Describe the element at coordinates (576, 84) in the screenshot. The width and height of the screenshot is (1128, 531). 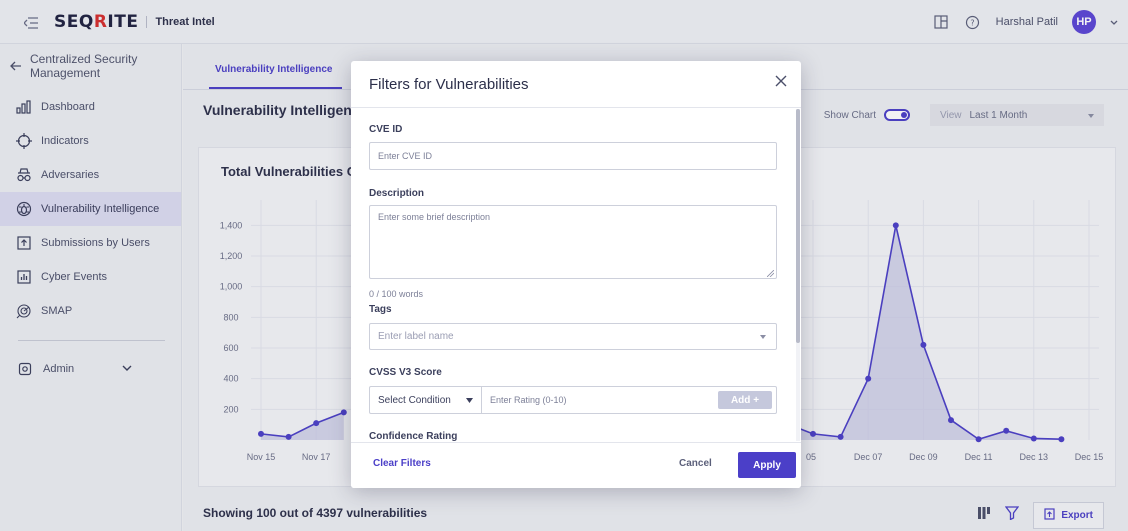
I see `modal-header: Filters for Vulnerabilities` at that location.